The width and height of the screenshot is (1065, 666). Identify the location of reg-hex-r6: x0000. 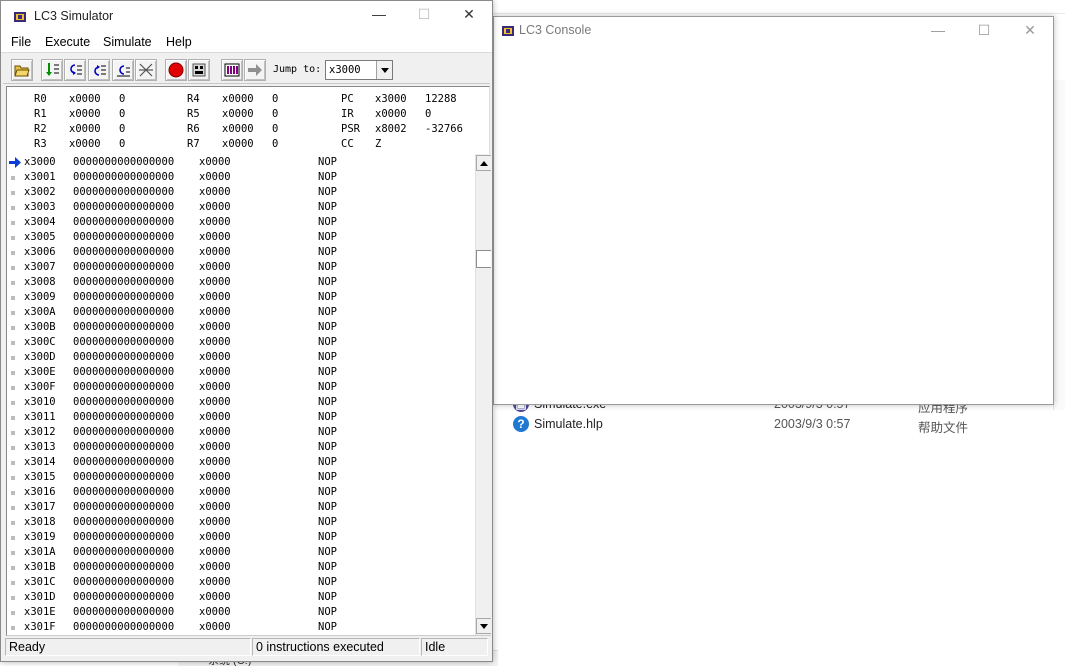
(238, 129).